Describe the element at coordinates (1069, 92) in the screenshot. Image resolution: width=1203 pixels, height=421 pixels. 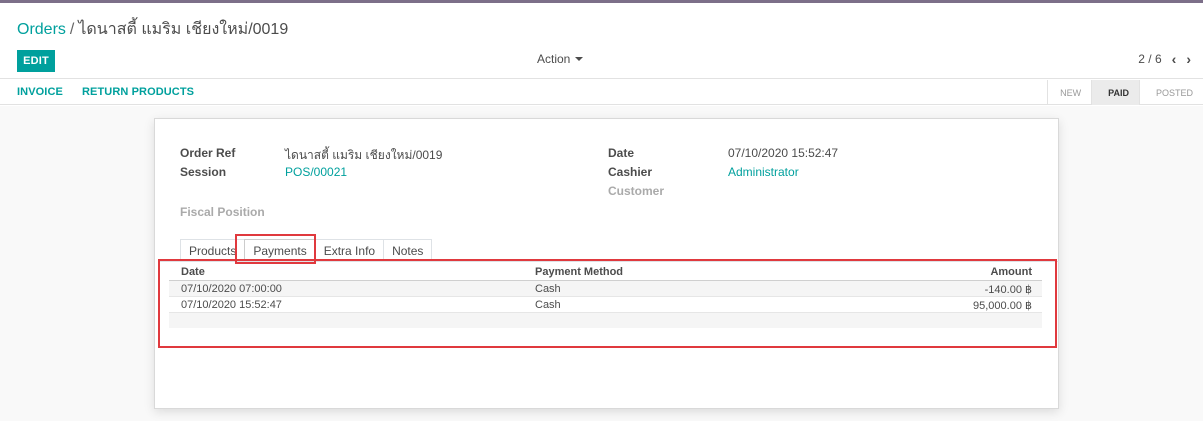
I see `state-new: NEW` at that location.